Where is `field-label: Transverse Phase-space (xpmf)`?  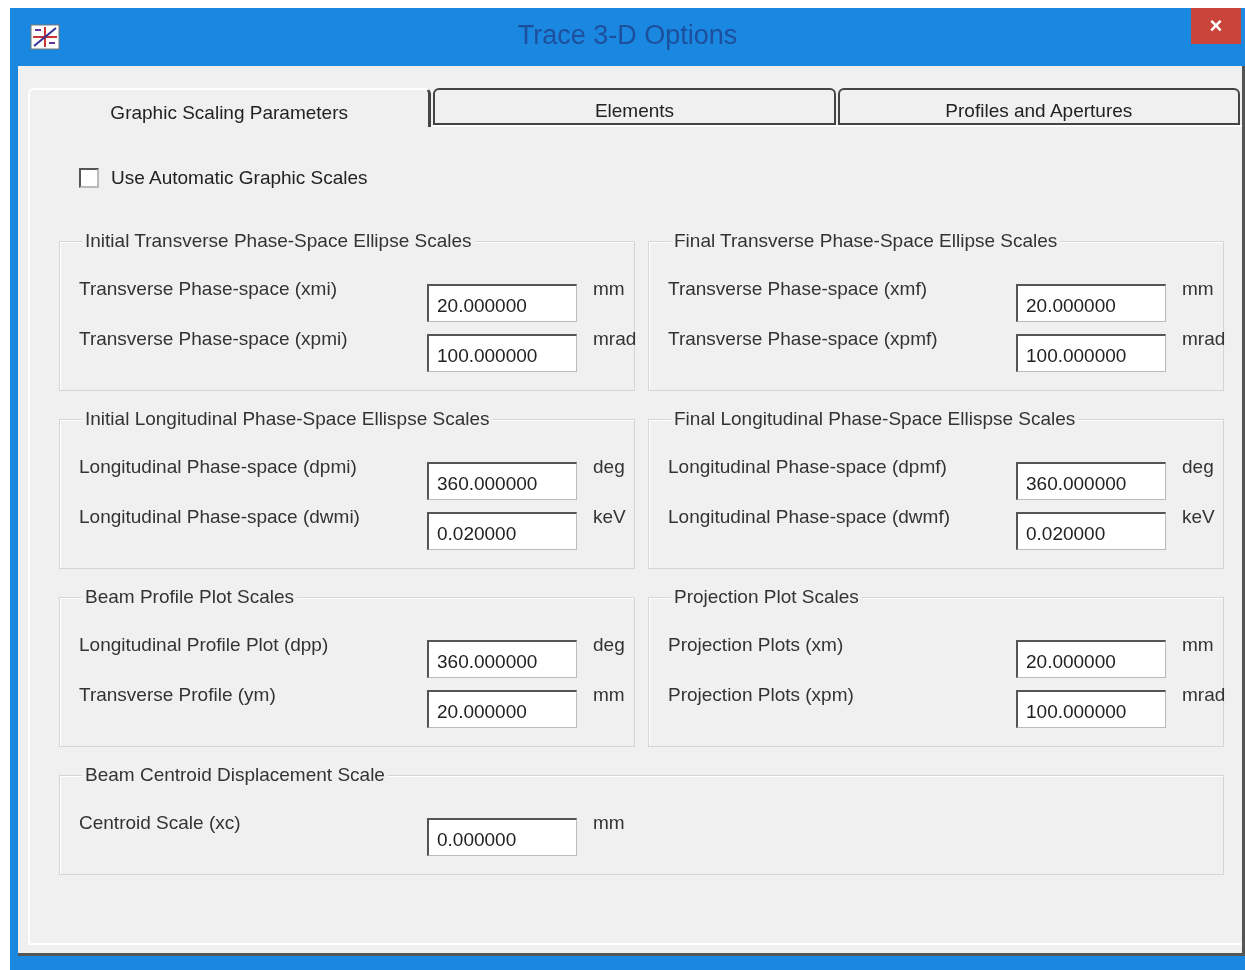 field-label: Transverse Phase-space (xpmf) is located at coordinates (803, 338).